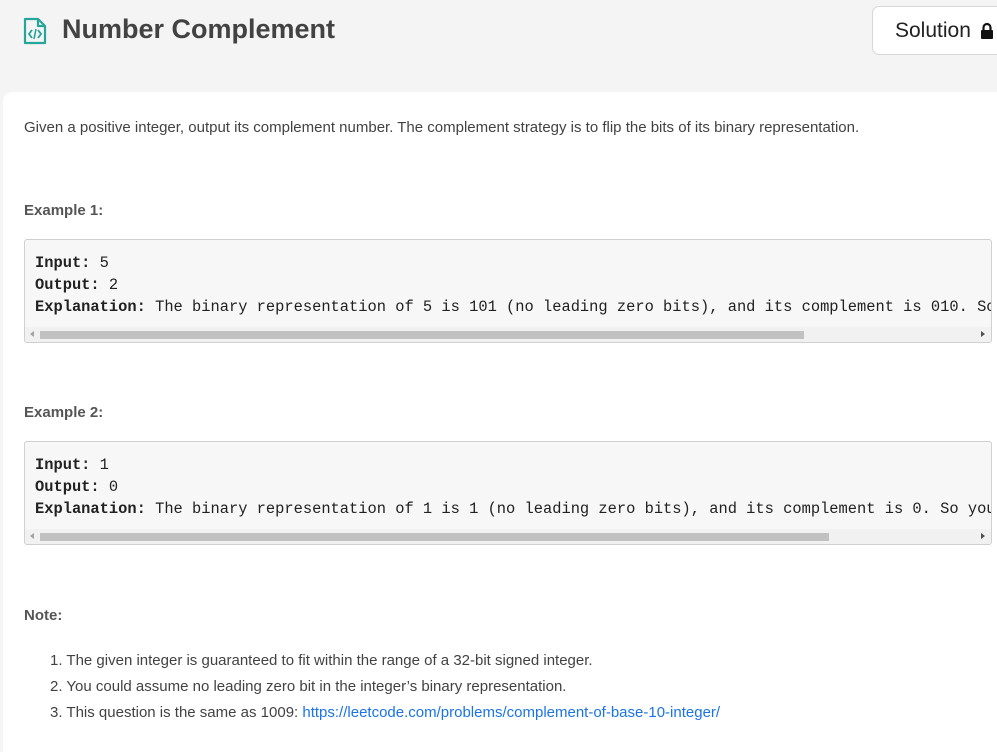 This screenshot has height=752, width=997. What do you see at coordinates (77, 487) in the screenshot?
I see `example-2-output-line: Output: 0` at bounding box center [77, 487].